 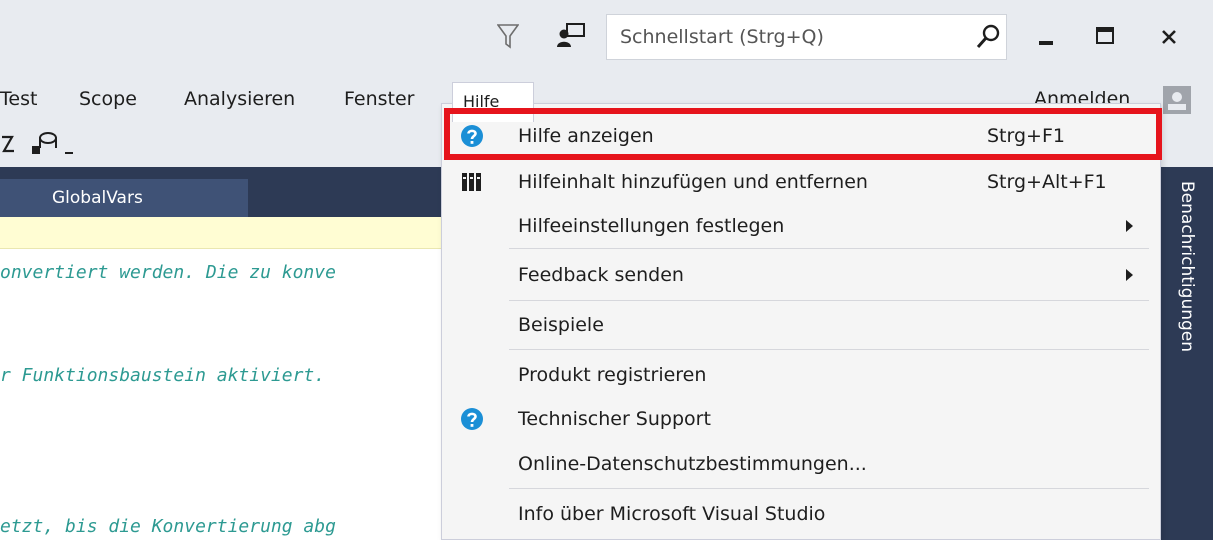 What do you see at coordinates (988, 37) in the screenshot?
I see `search-icon` at bounding box center [988, 37].